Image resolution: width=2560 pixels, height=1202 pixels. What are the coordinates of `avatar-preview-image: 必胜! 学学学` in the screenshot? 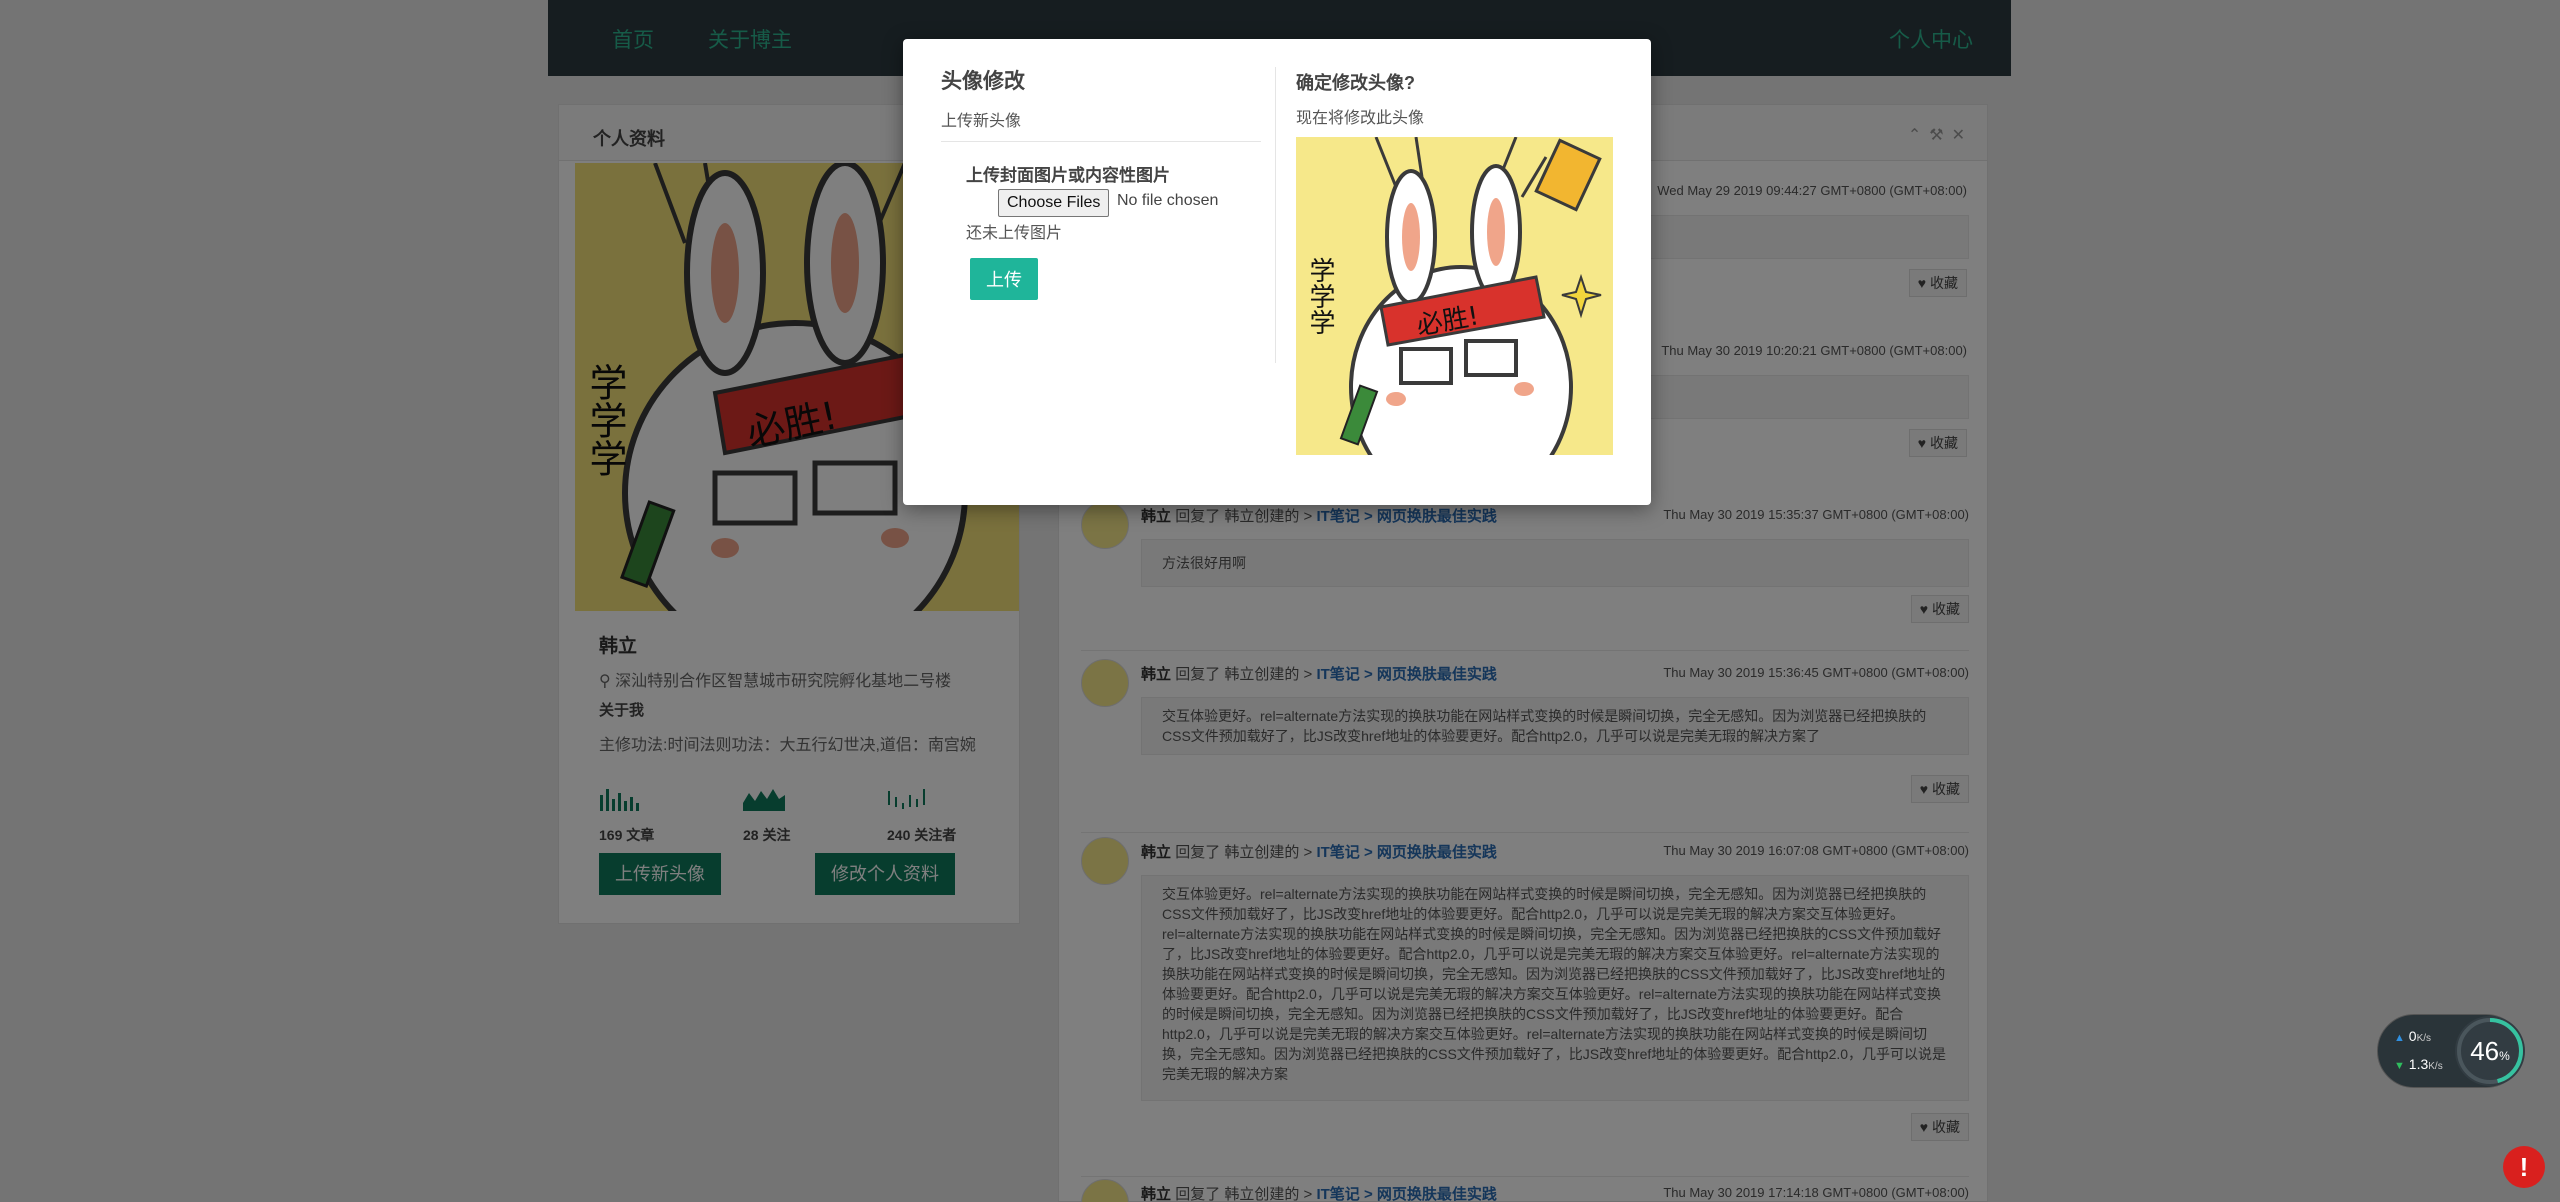 It's located at (1454, 296).